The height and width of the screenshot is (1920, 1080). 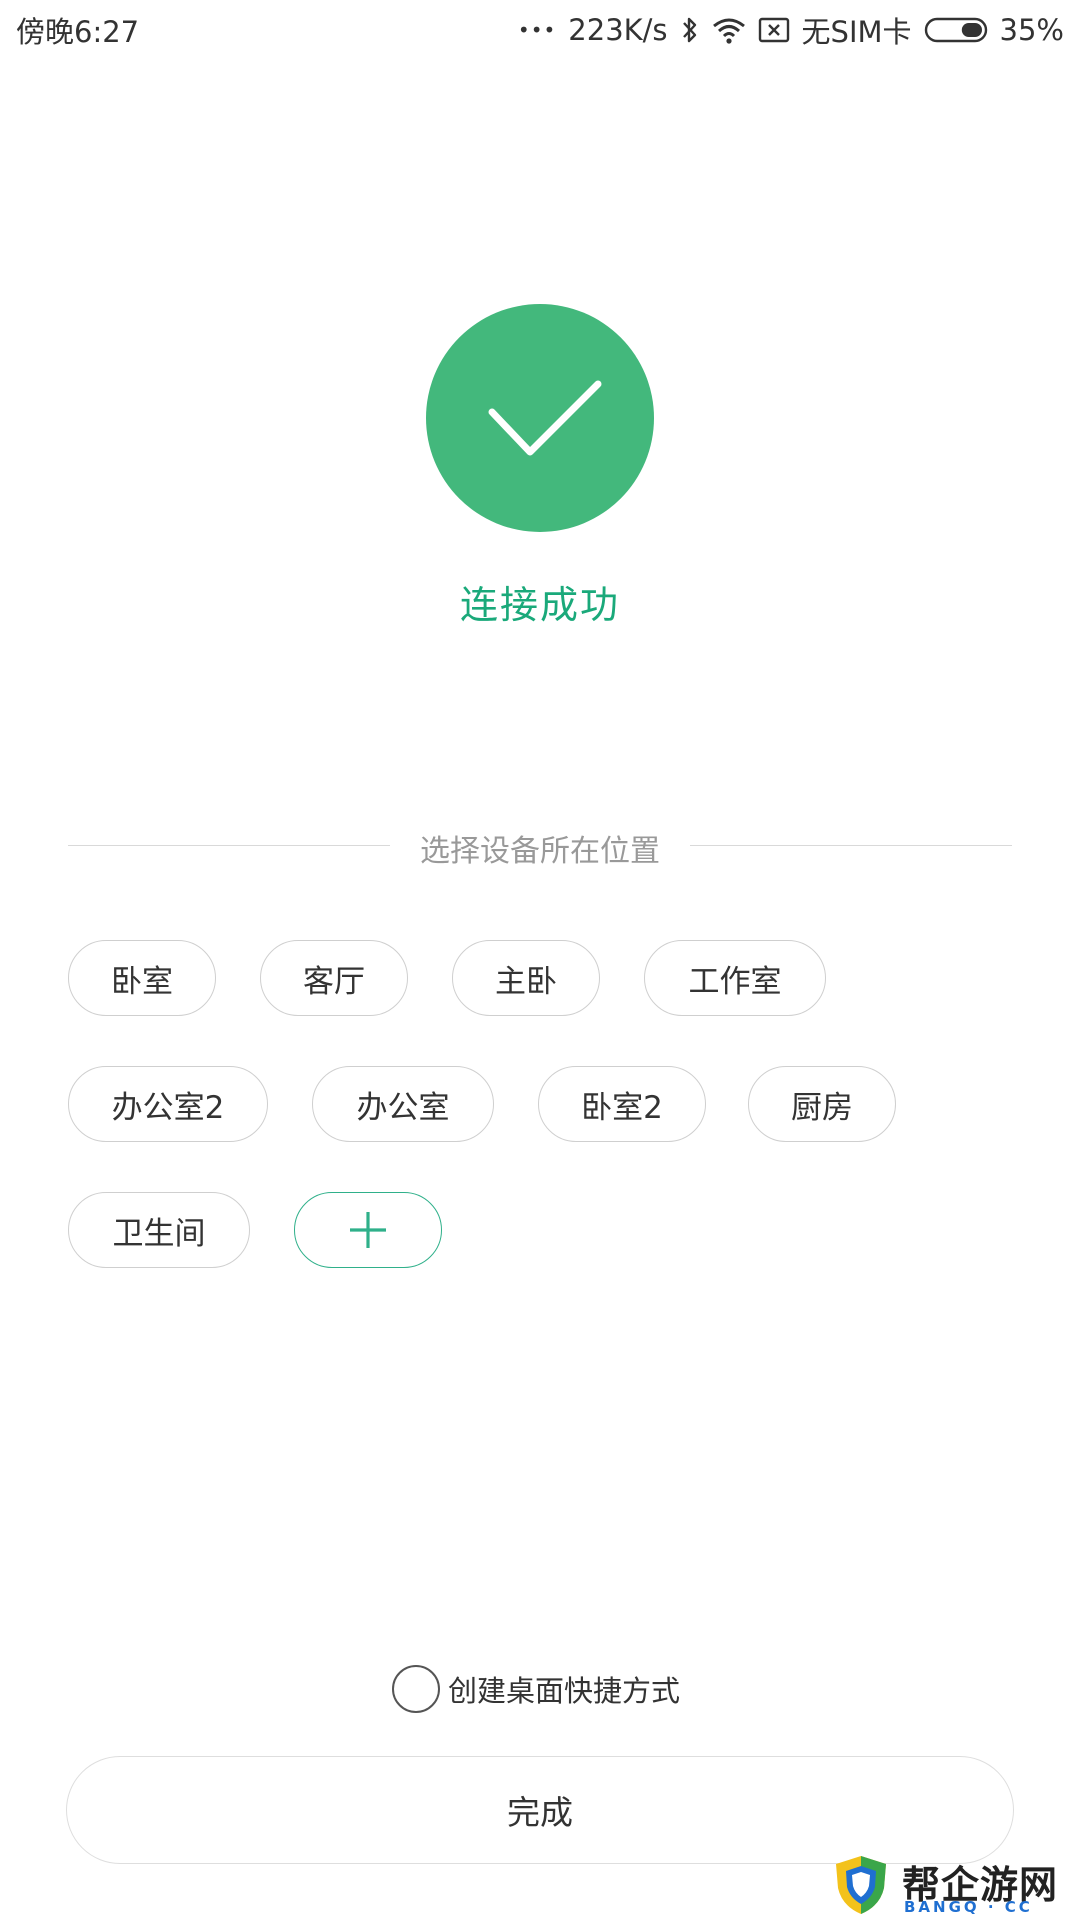 I want to click on divider-line-right, so click(x=851, y=845).